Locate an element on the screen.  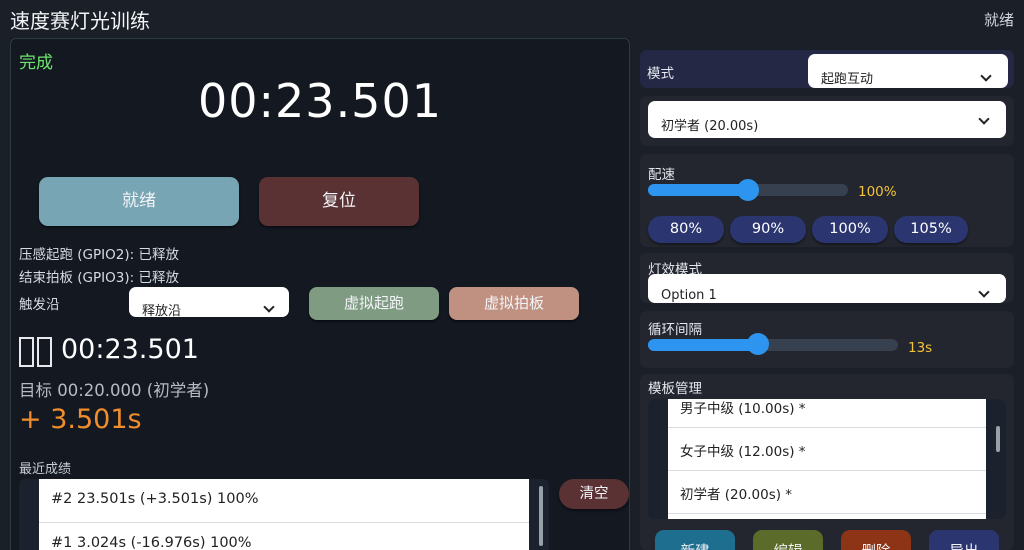
recent-scrollbar is located at coordinates (541, 516).